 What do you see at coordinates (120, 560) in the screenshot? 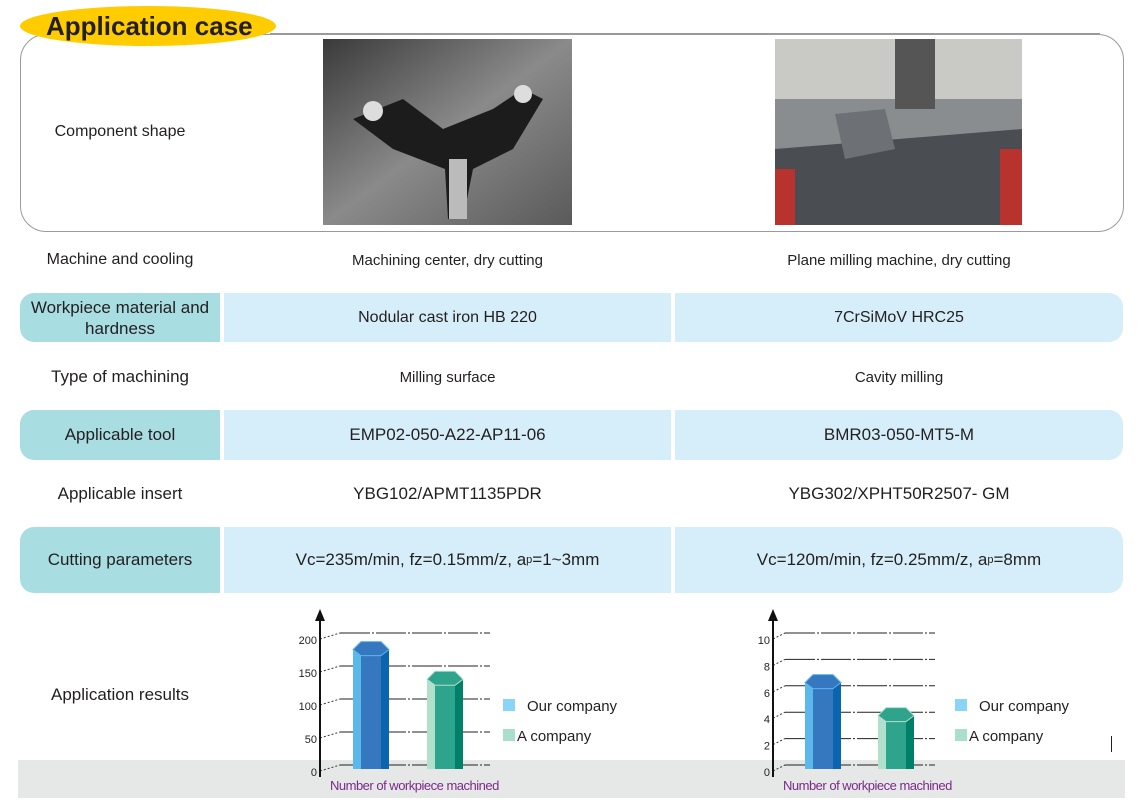
I see `row-label-cutting: Cutting parameters` at bounding box center [120, 560].